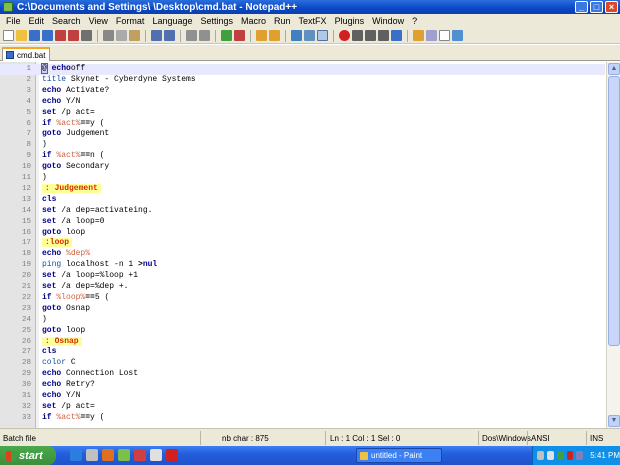  Describe the element at coordinates (156, 35) in the screenshot. I see `undo-icon` at that location.